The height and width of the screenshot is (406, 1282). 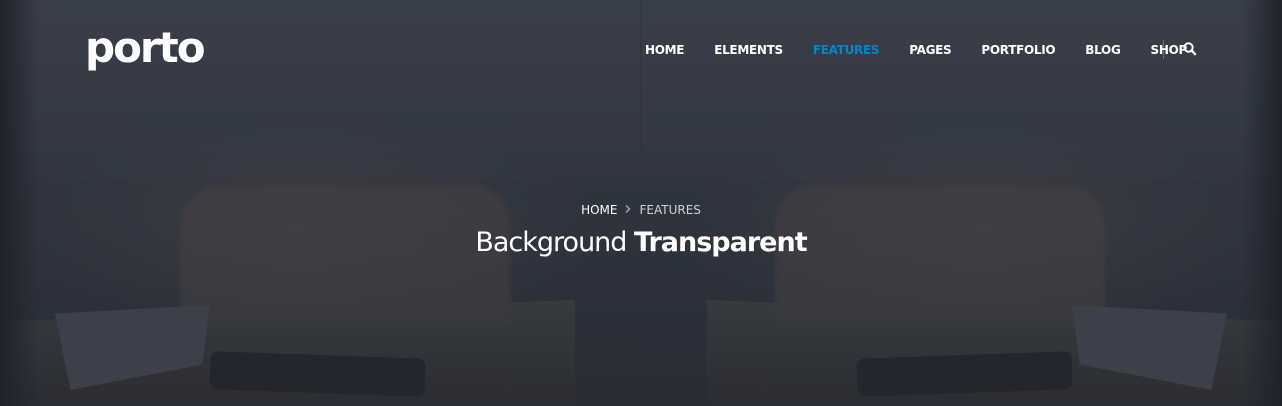 What do you see at coordinates (145, 48) in the screenshot?
I see `logo: porto` at bounding box center [145, 48].